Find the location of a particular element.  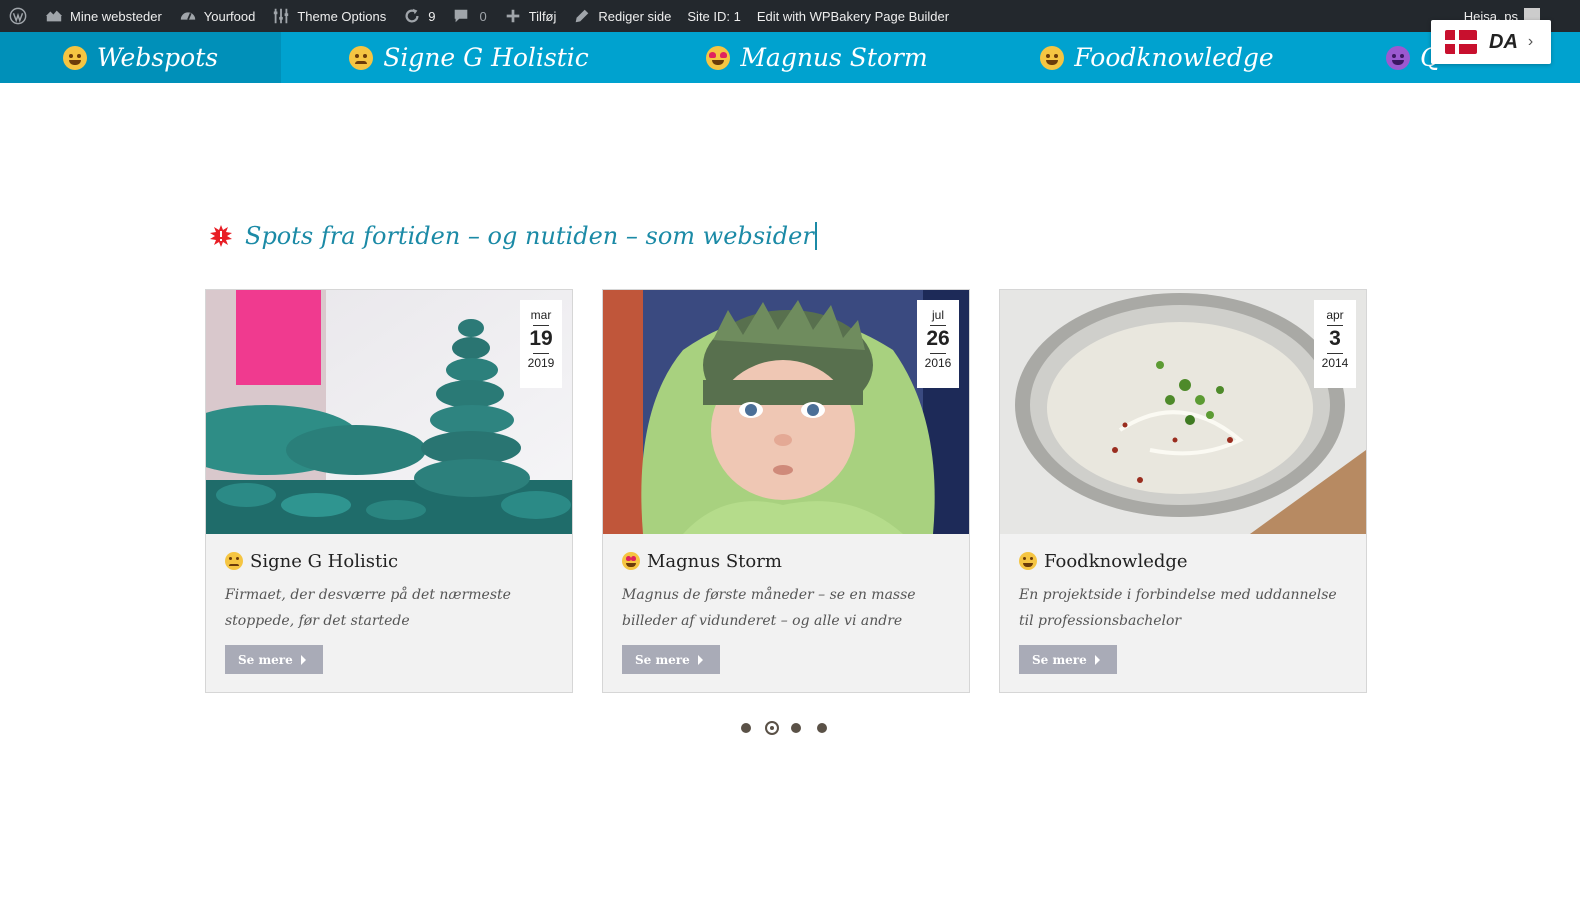

post-image: jul 26 2016 is located at coordinates (786, 412).